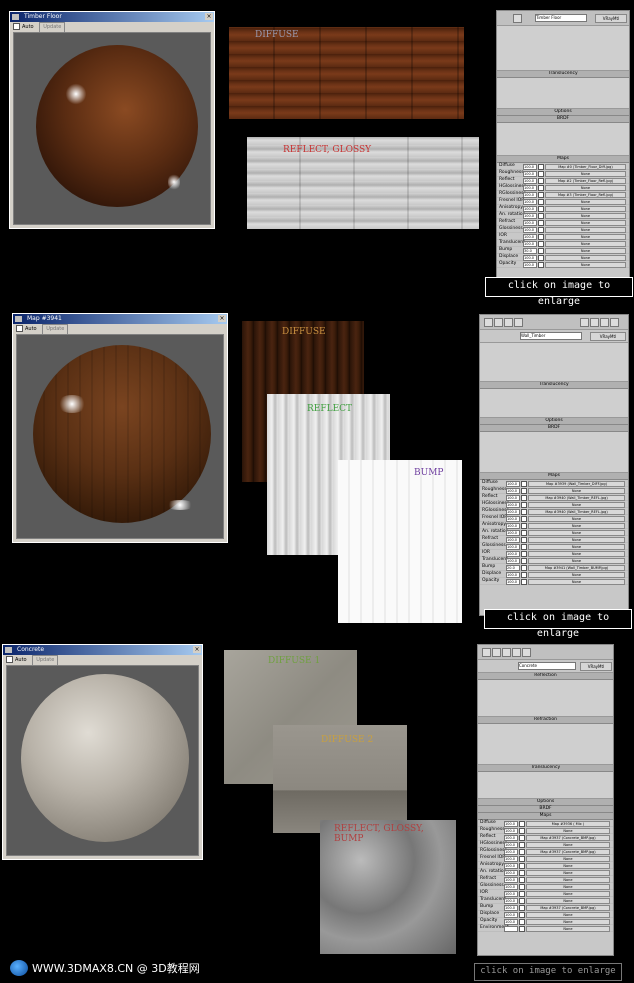  I want to click on reflection-header: Reflection, so click(545, 676).